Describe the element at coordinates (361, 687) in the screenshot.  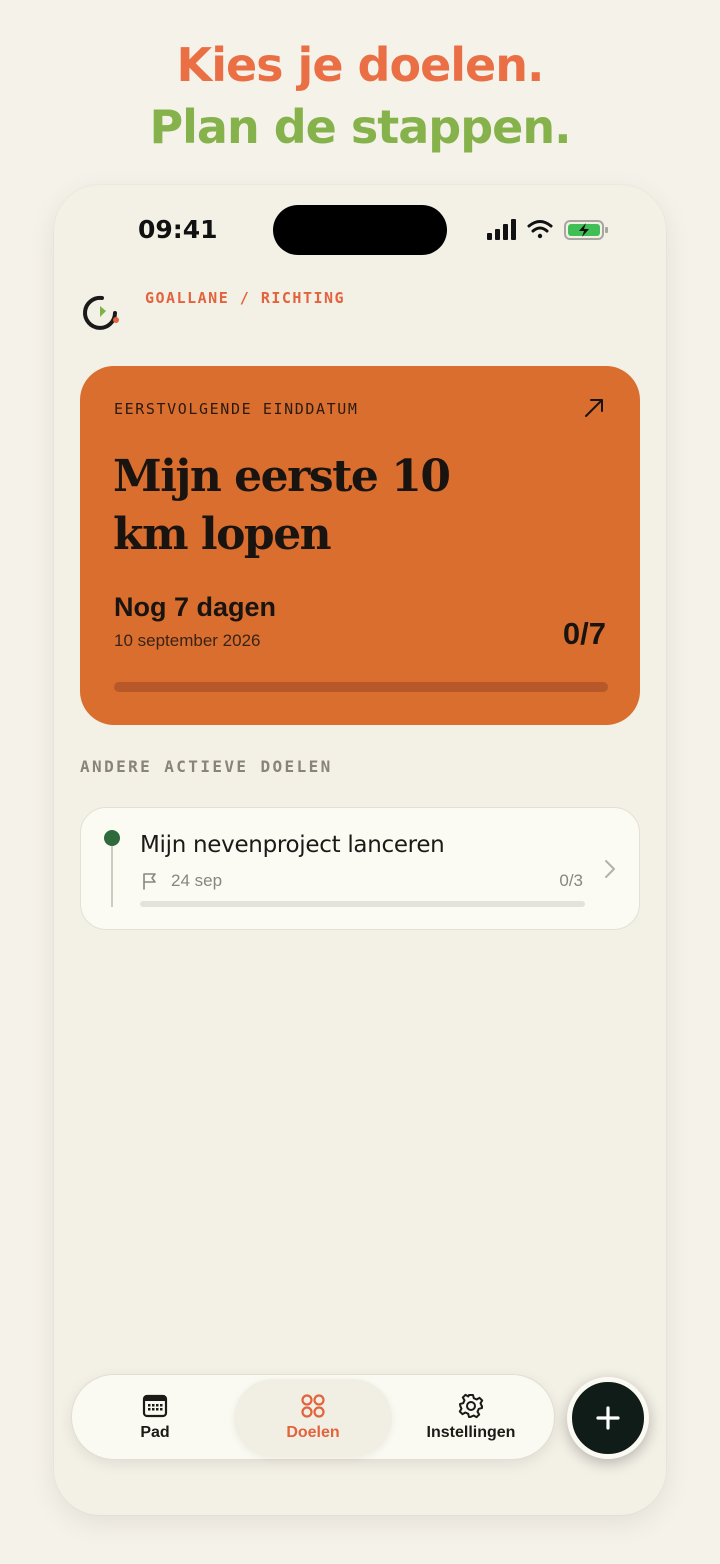
I see `hero-progress-bar` at that location.